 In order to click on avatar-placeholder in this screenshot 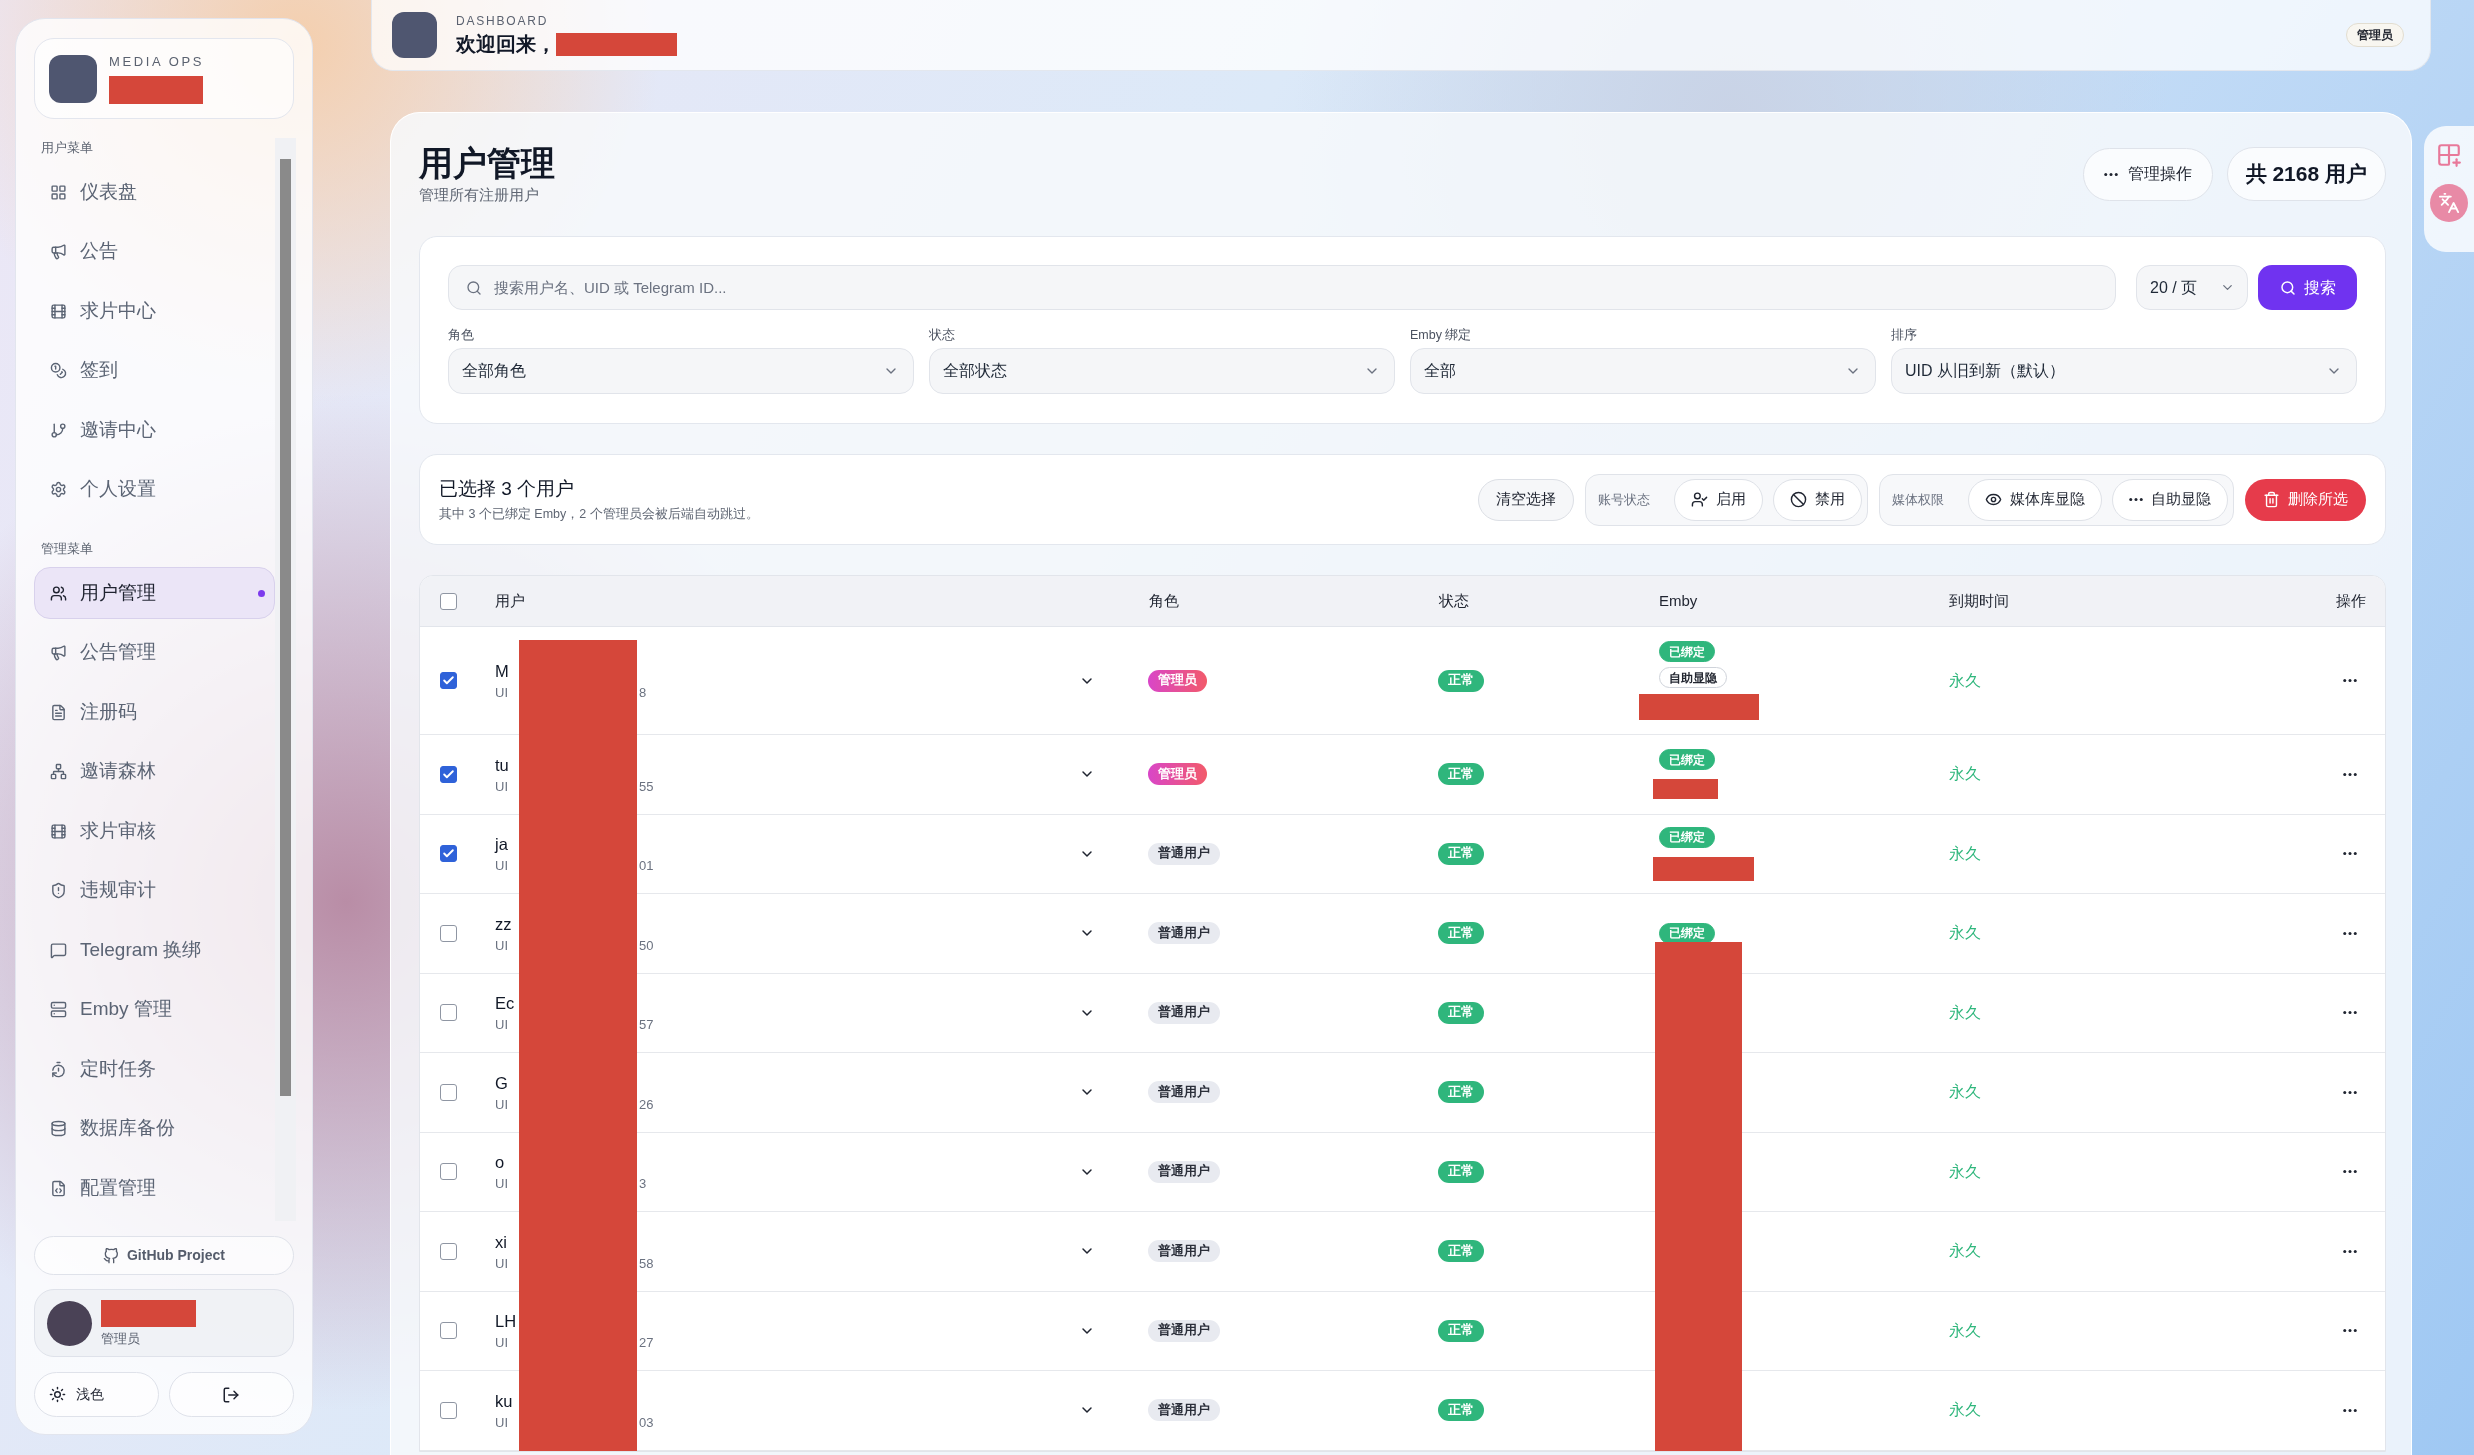, I will do `click(414, 35)`.